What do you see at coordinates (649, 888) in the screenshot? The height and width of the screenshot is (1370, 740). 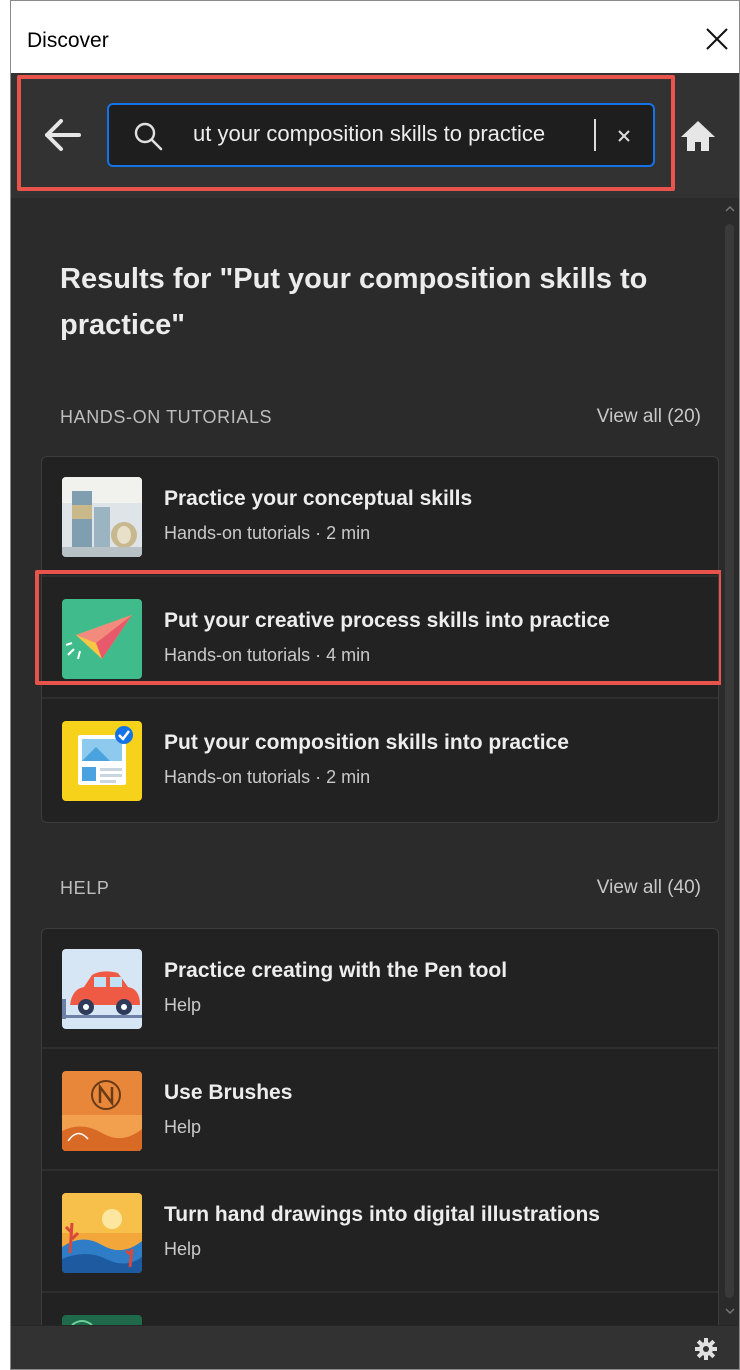 I see `help-view-all-link: View all (40)` at bounding box center [649, 888].